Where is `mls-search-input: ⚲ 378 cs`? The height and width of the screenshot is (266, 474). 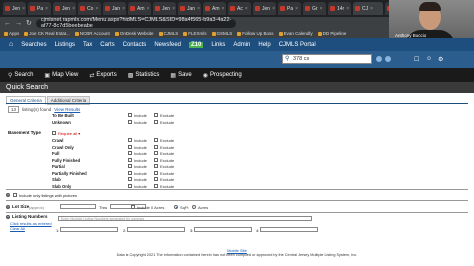
mls-search-input: ⚲ 378 cs is located at coordinates (327, 59).